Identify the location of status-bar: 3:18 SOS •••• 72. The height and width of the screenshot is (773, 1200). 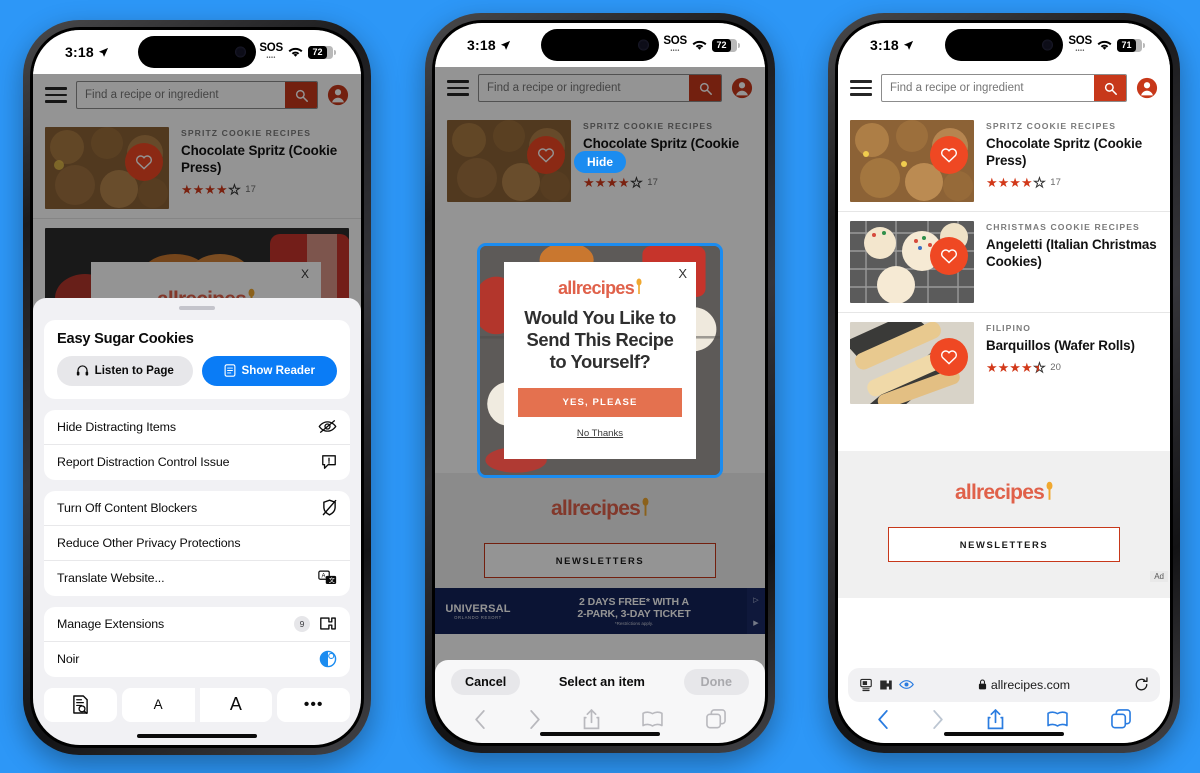
(197, 52).